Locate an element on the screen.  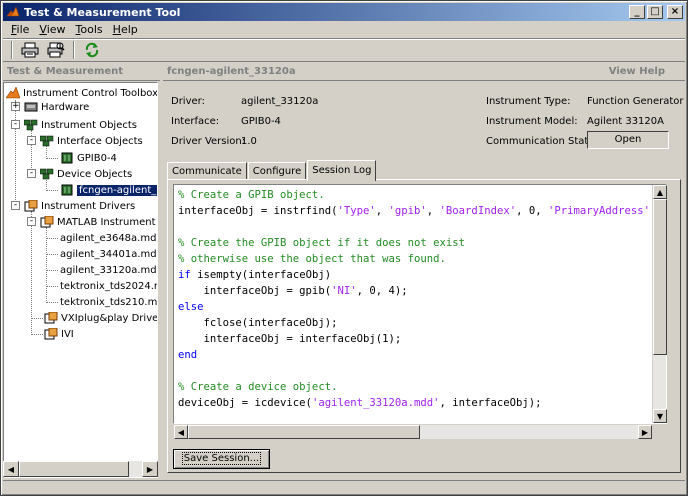
minimize-button: _ is located at coordinates (637, 12).